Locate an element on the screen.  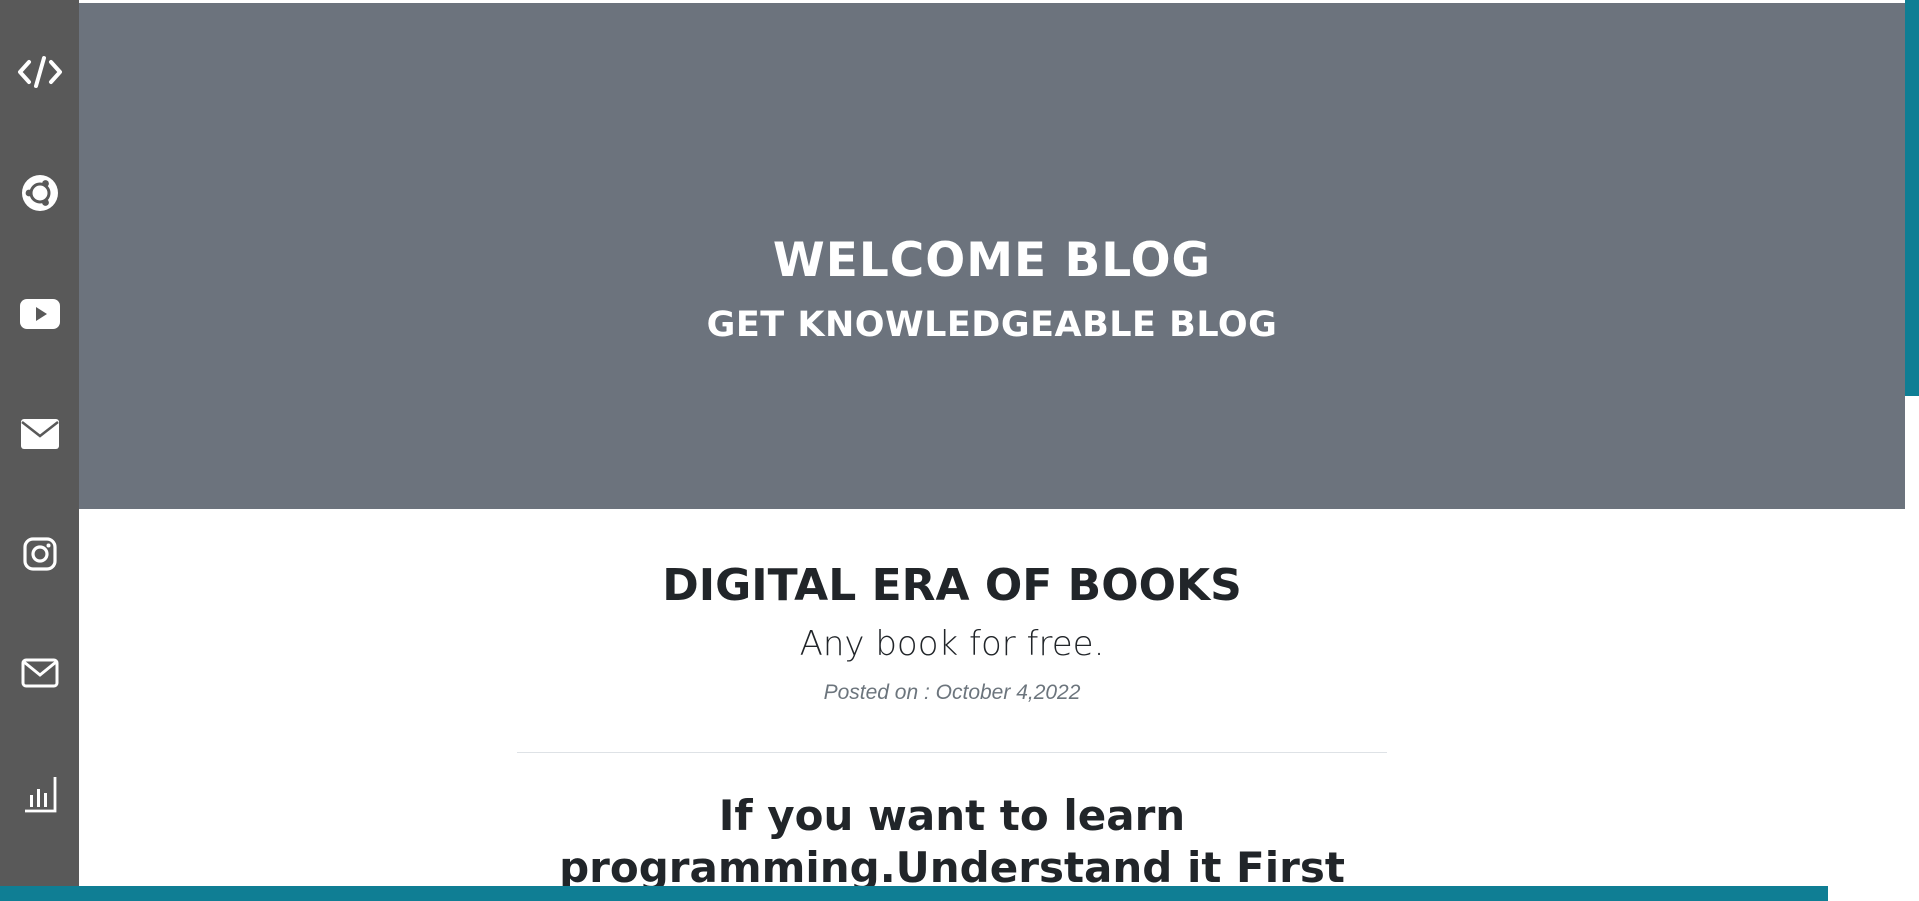
sidebar-item-instagram is located at coordinates (39, 554).